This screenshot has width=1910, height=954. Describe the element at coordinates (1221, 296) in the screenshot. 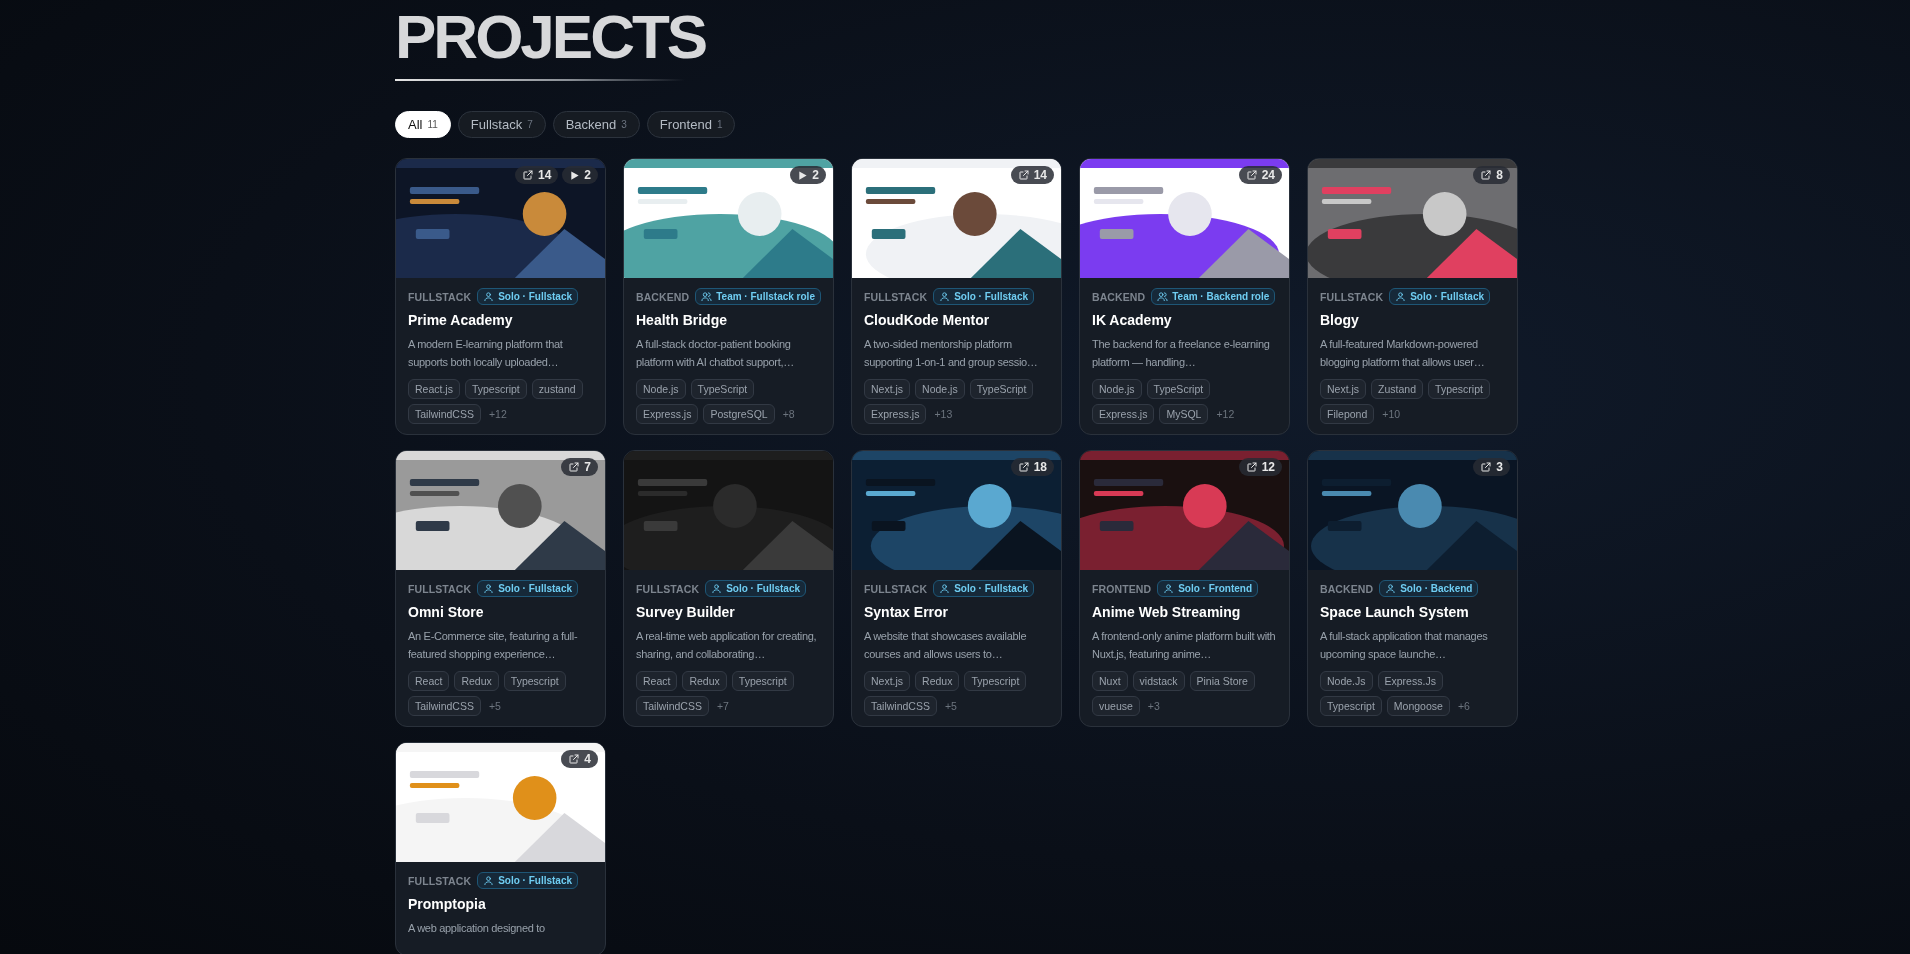

I see `role-label: Team · Backend role` at that location.